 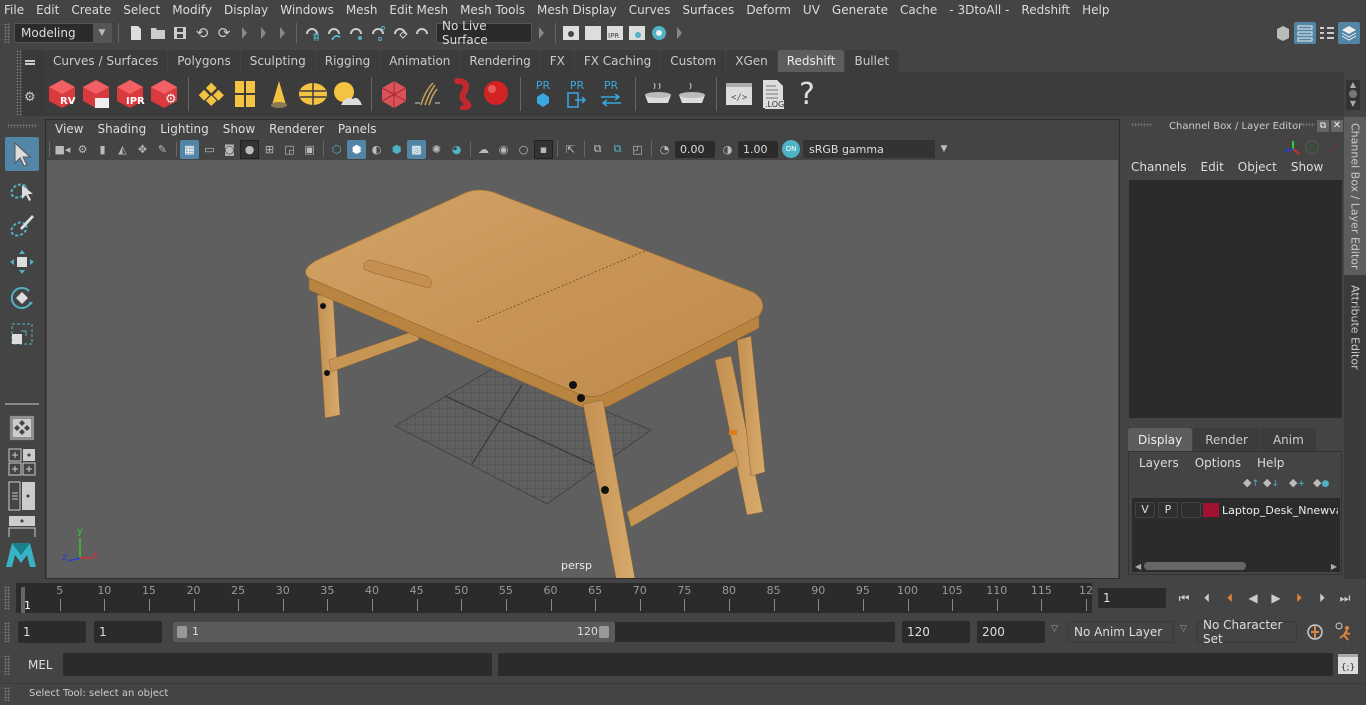 I want to click on redshift-volume-icon, so click(x=462, y=94).